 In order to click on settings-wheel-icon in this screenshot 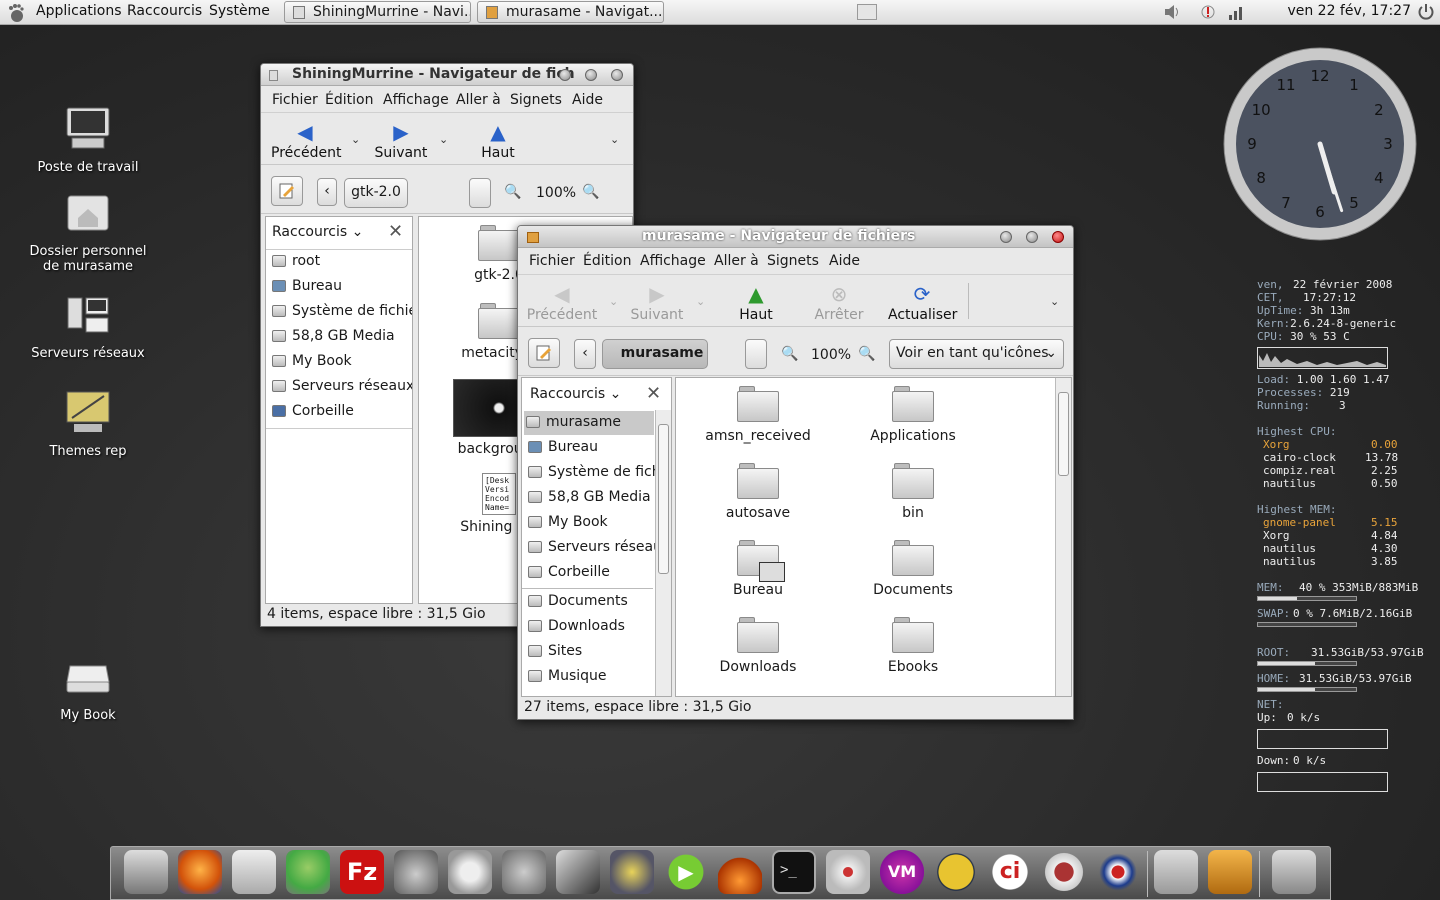, I will do `click(470, 872)`.